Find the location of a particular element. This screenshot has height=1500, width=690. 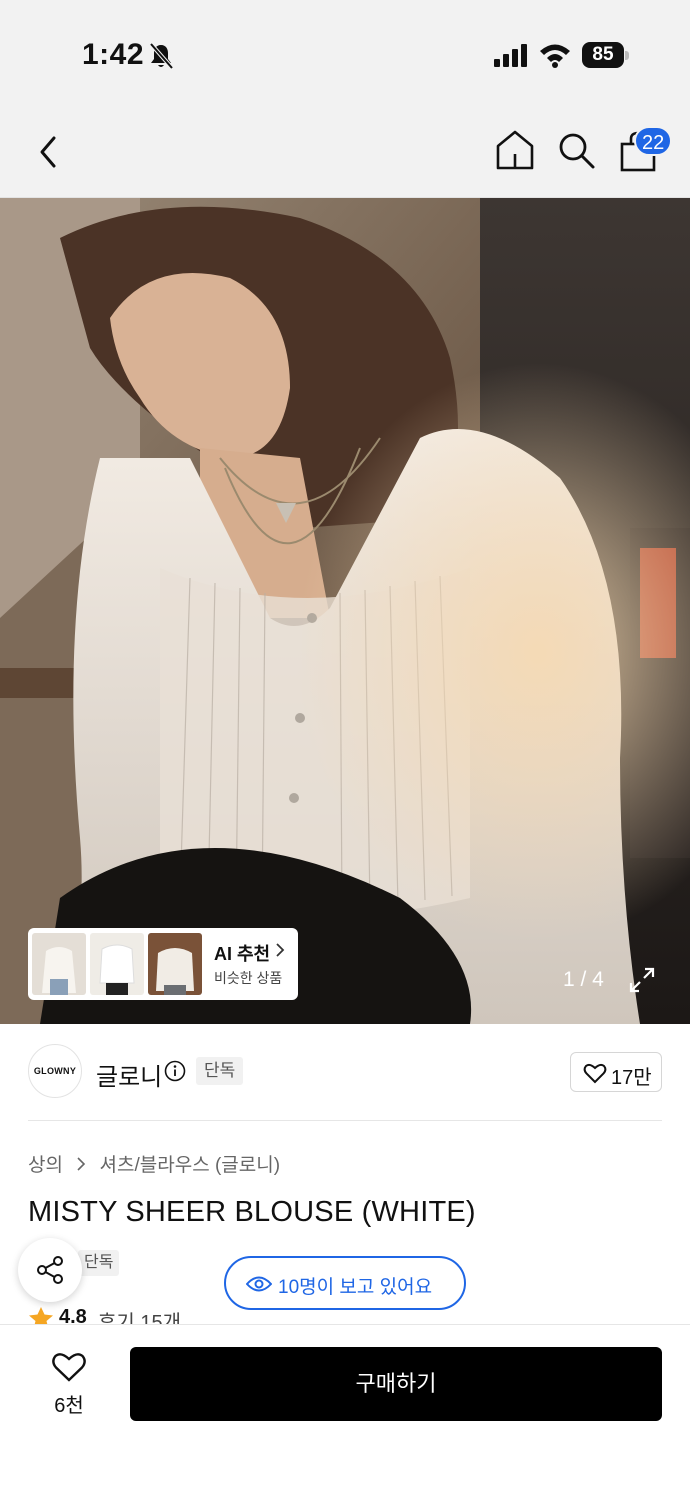

product-exclusive-badge: 단독 is located at coordinates (99, 1263).